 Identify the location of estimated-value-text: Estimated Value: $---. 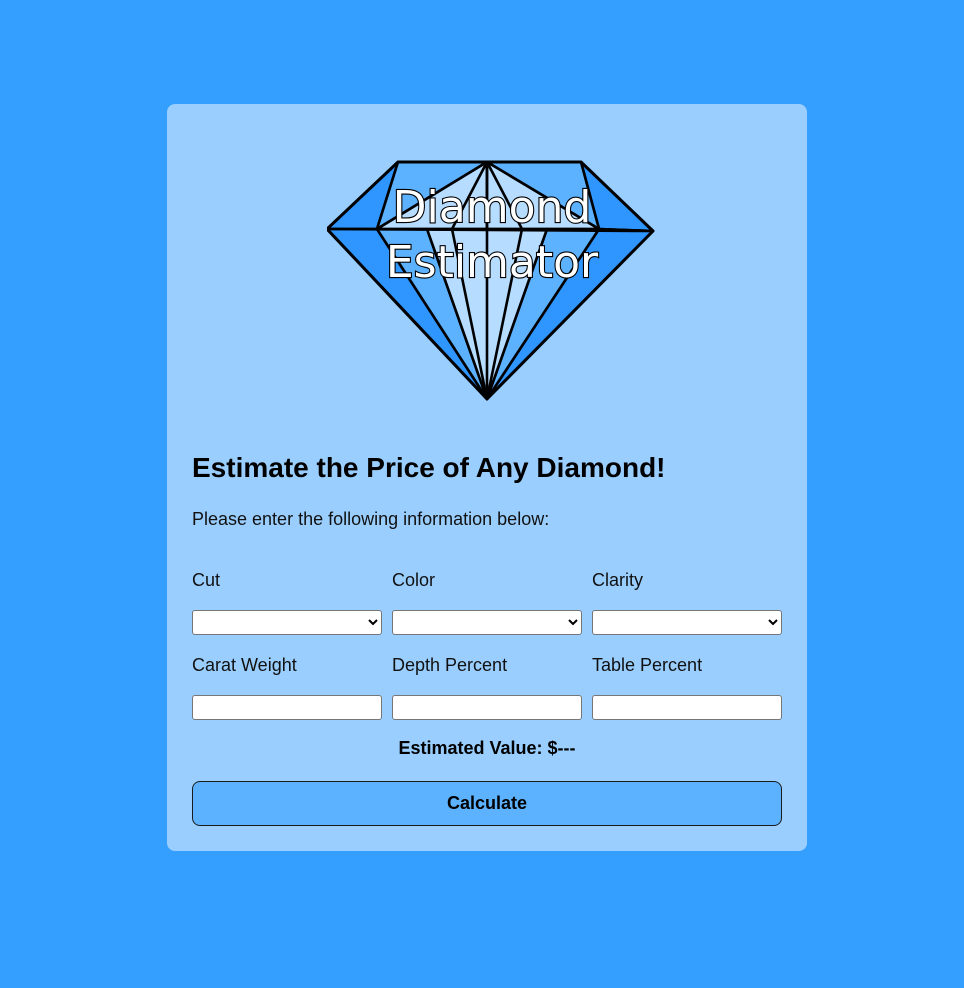
(487, 748).